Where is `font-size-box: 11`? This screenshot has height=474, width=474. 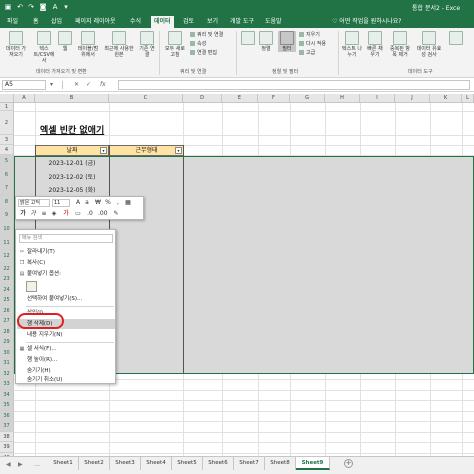
font-size-box: 11 is located at coordinates (61, 203).